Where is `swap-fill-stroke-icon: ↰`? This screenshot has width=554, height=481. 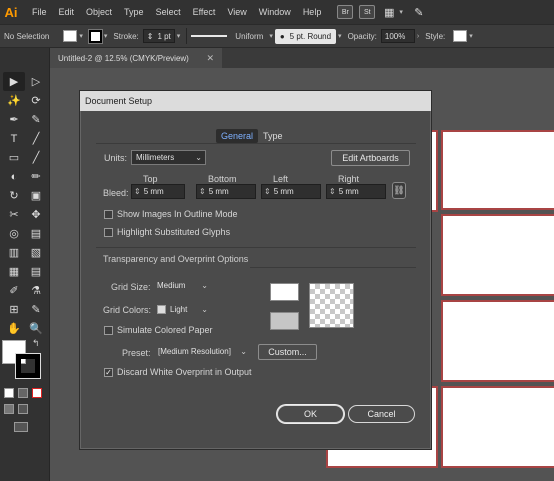 swap-fill-stroke-icon: ↰ is located at coordinates (36, 343).